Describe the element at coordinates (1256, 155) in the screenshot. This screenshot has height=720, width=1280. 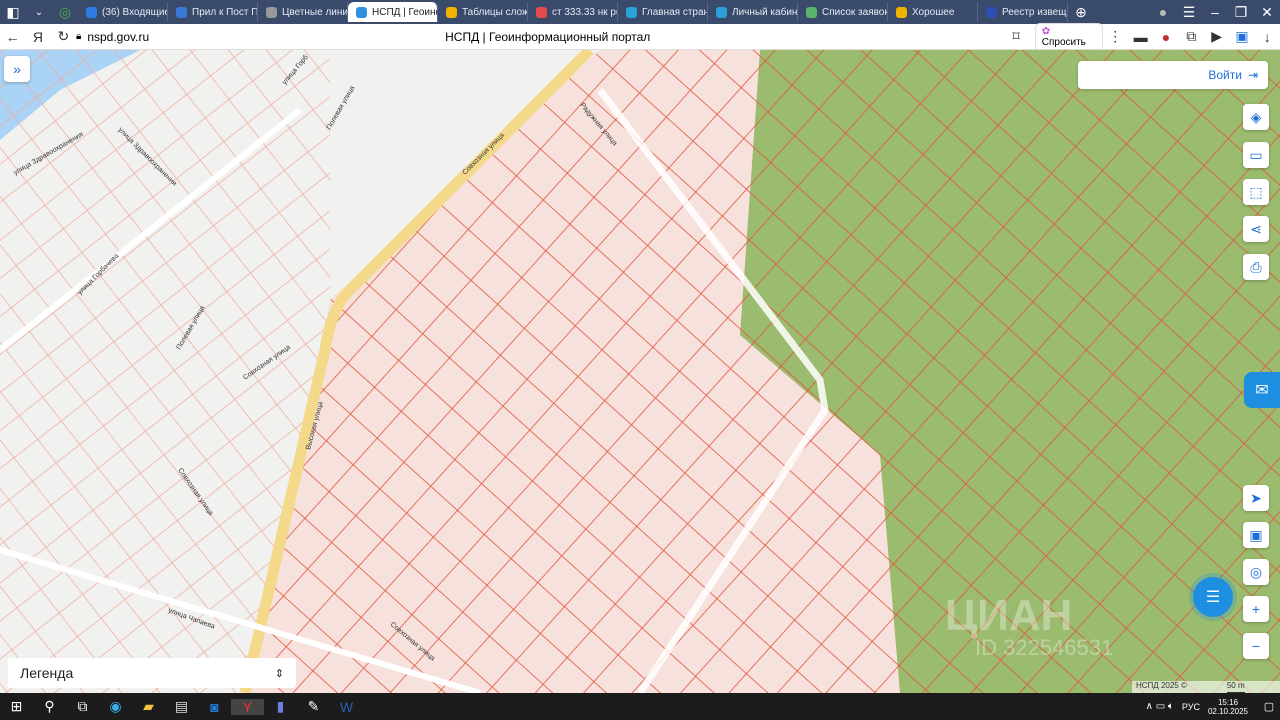
I see `ruler-icon: ▭` at that location.